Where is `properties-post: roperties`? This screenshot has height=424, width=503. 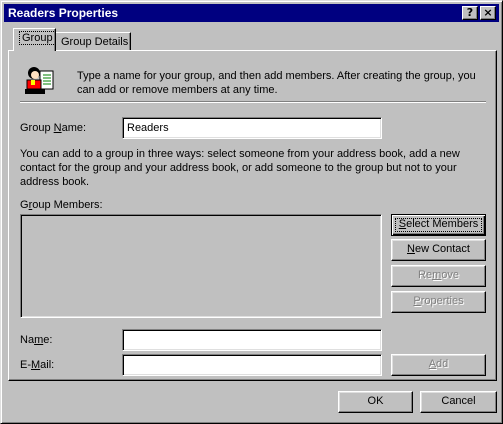 properties-post: roperties is located at coordinates (442, 301).